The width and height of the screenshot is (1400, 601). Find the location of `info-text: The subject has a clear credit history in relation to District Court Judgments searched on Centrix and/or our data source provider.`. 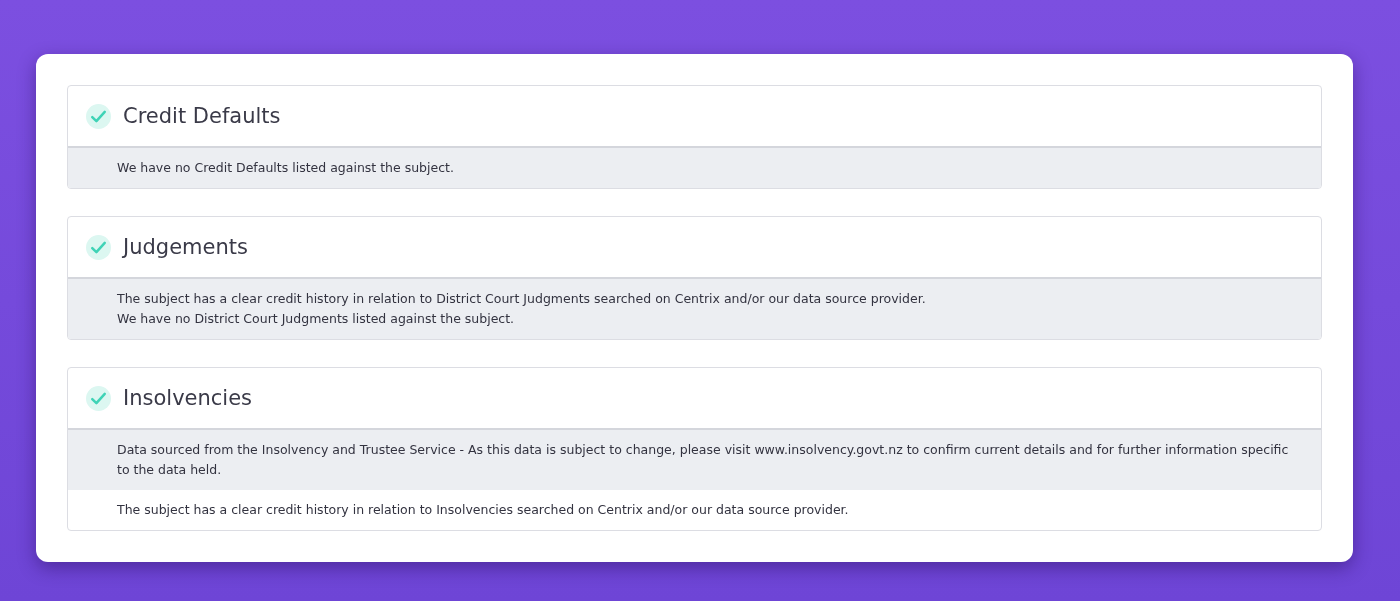

info-text: The subject has a clear credit history in relation to District Court Judgments searched on Centrix and/or our data source provider. is located at coordinates (522, 299).